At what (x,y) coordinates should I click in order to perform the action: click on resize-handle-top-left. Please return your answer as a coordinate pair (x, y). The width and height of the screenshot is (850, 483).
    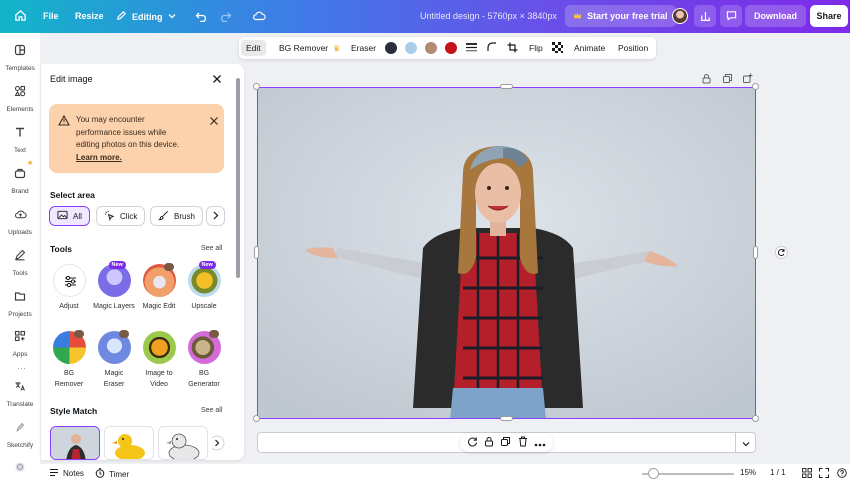
    Looking at the image, I should click on (256, 86).